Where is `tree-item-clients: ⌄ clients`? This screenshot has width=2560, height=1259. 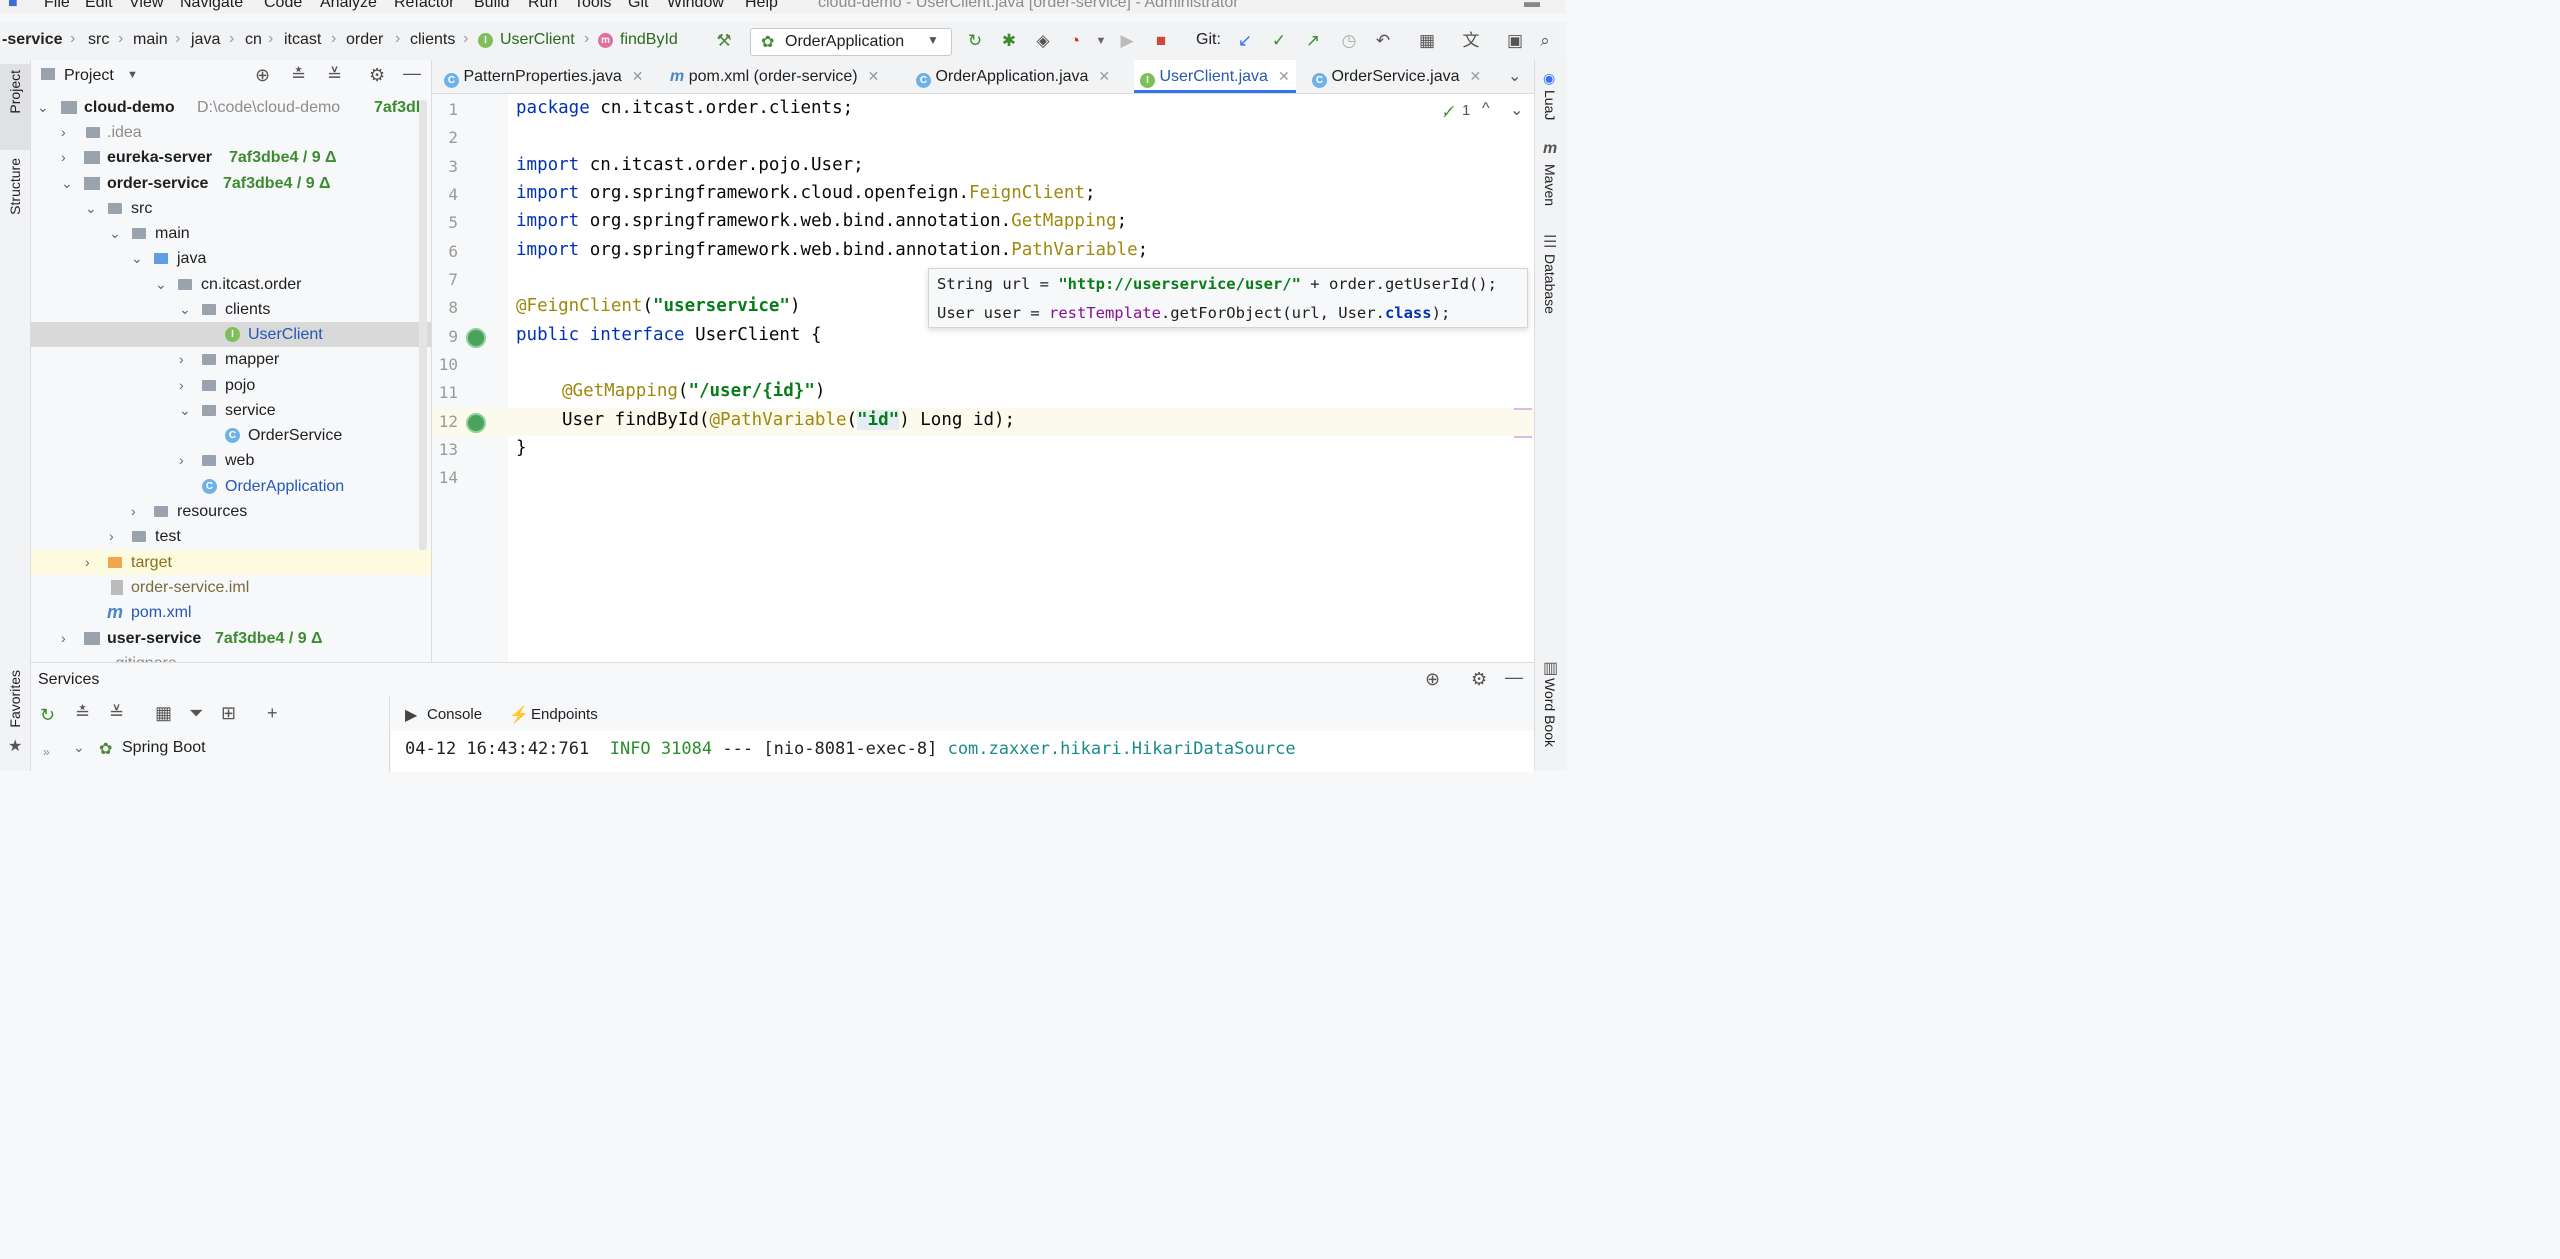 tree-item-clients: ⌄ clients is located at coordinates (231, 309).